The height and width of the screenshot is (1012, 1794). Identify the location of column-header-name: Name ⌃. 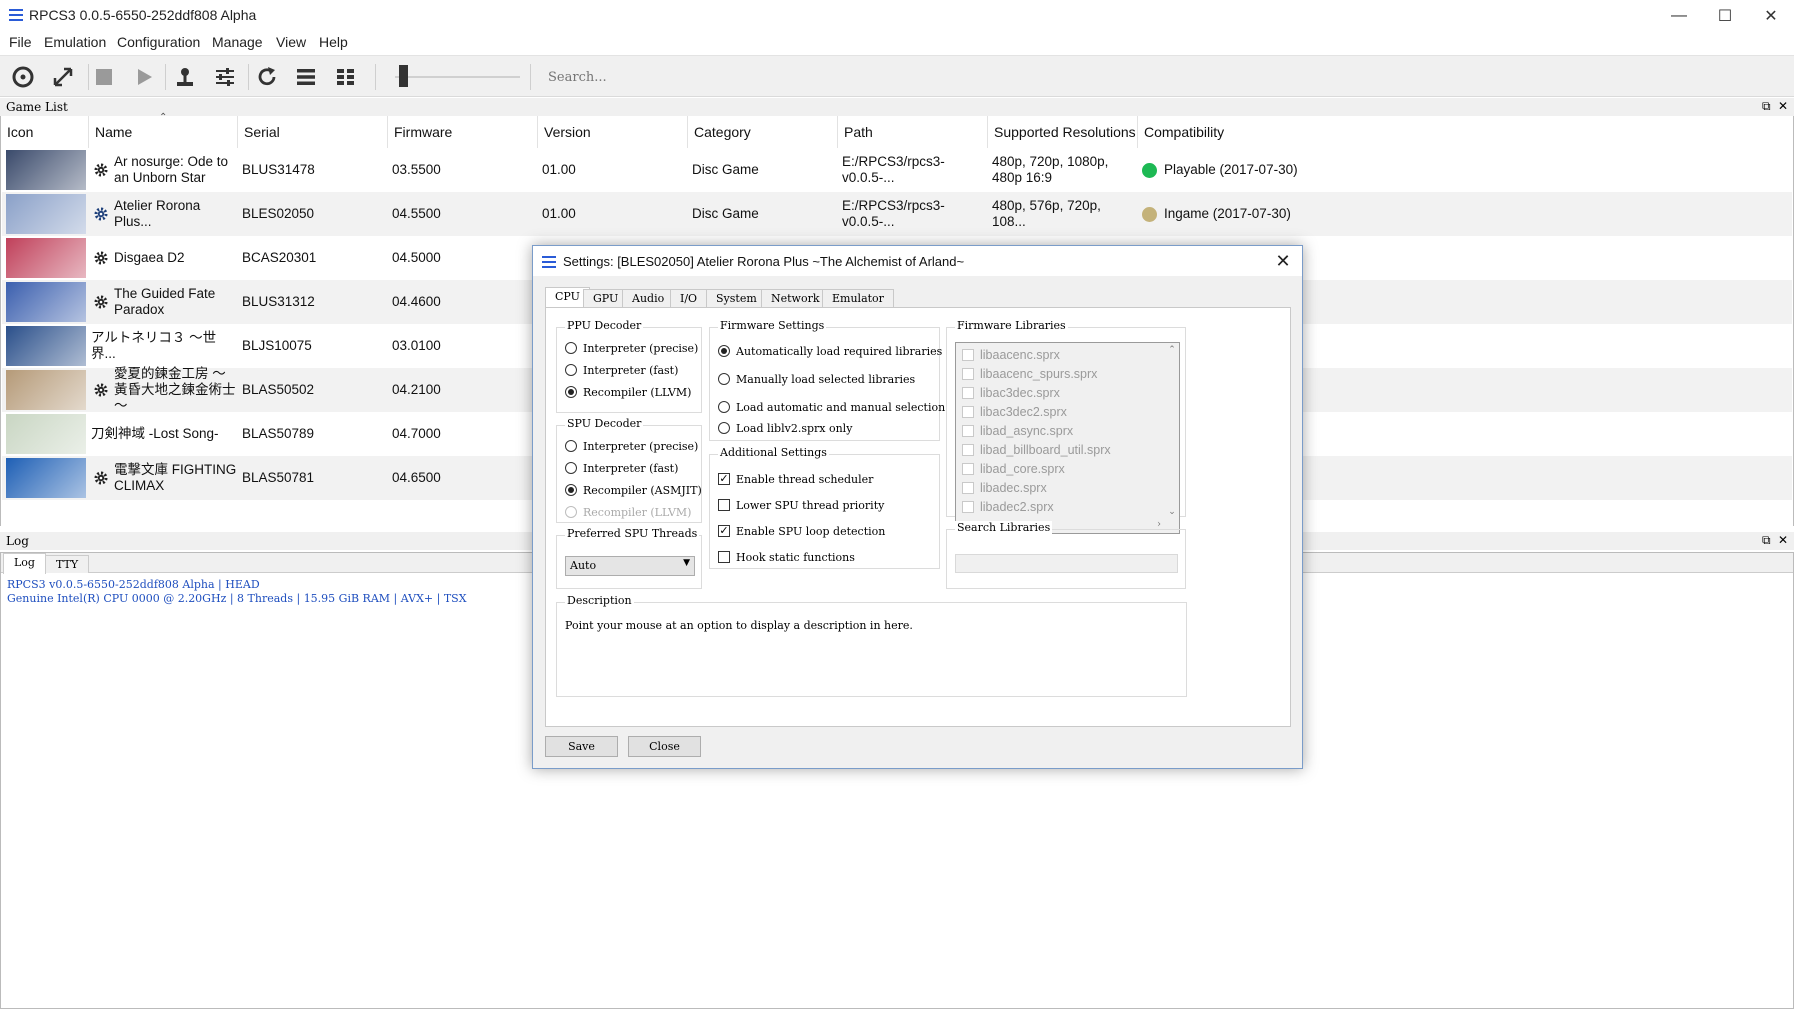
(163, 130).